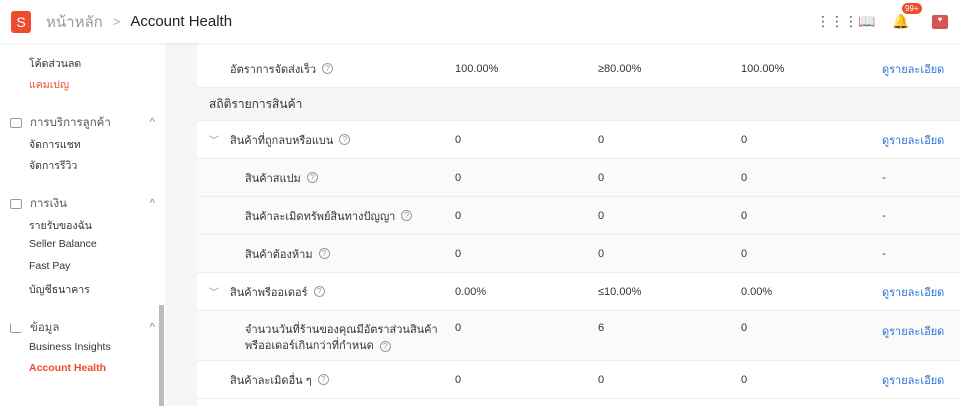 The width and height of the screenshot is (960, 406). What do you see at coordinates (578, 216) in the screenshot?
I see `table-row: สินค้าละเมิดทรัพย์สินทางปัญญา? 0 0 0 -` at bounding box center [578, 216].